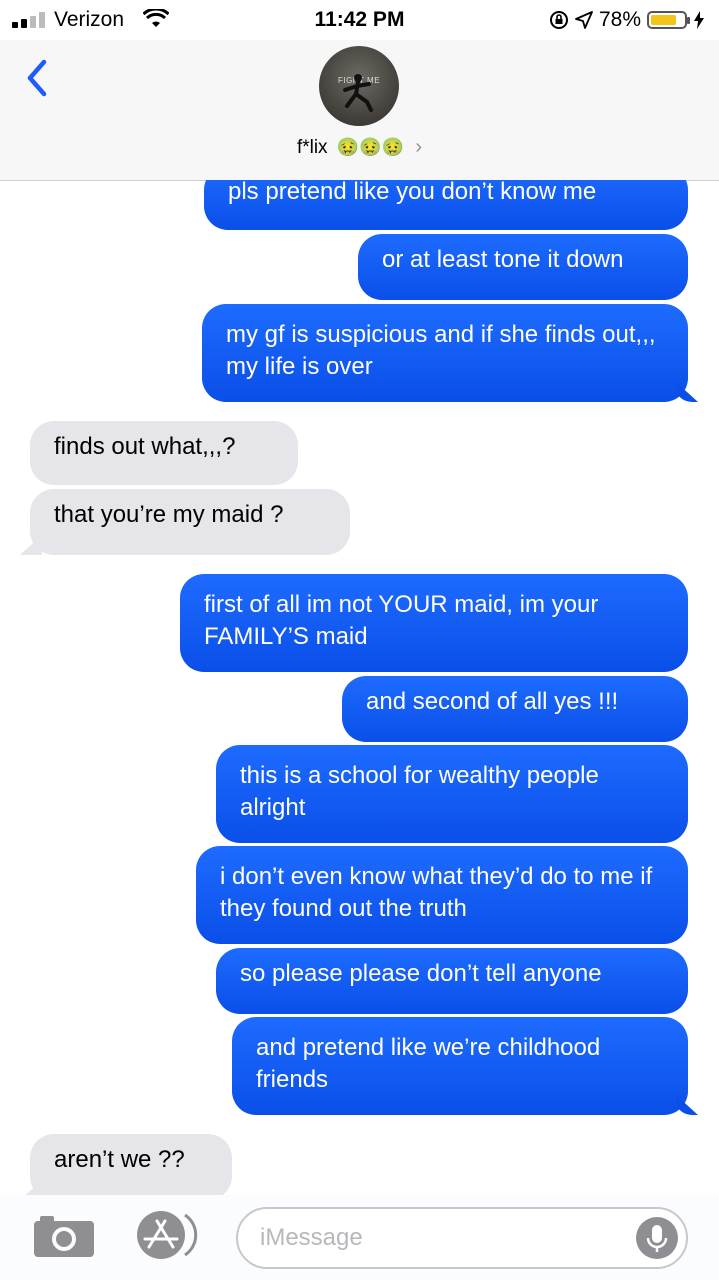 This screenshot has width=719, height=1280. Describe the element at coordinates (311, 1237) in the screenshot. I see `message-input-placeholder: iMessage` at that location.